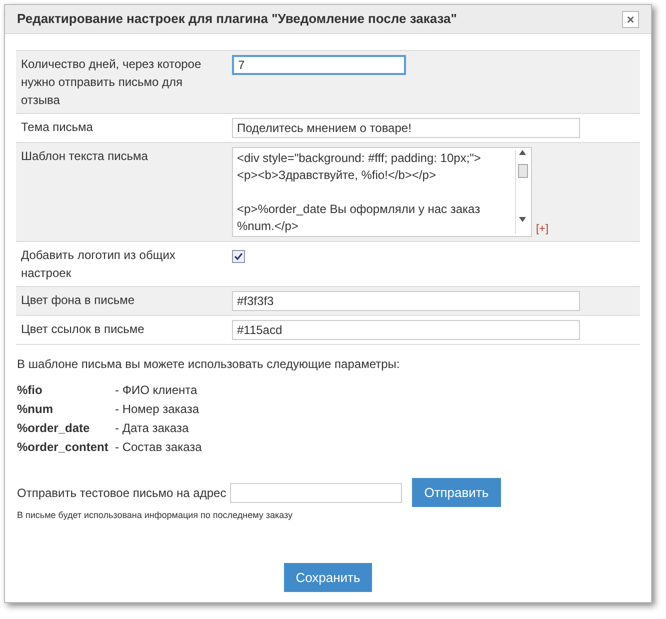  I want to click on template-textarea: <div style="background: #fff; padding: 10px;"> <p><b>Здравствуйте, %fio!</b></p> <p>%order_date Вы оформляли у нас заказ %num.</p>, so click(382, 192).